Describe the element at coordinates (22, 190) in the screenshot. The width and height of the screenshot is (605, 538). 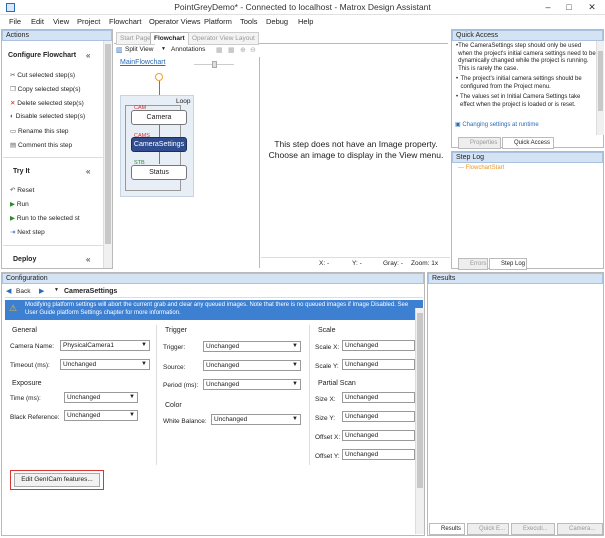
I see `action-reset: ↶ Reset` at that location.